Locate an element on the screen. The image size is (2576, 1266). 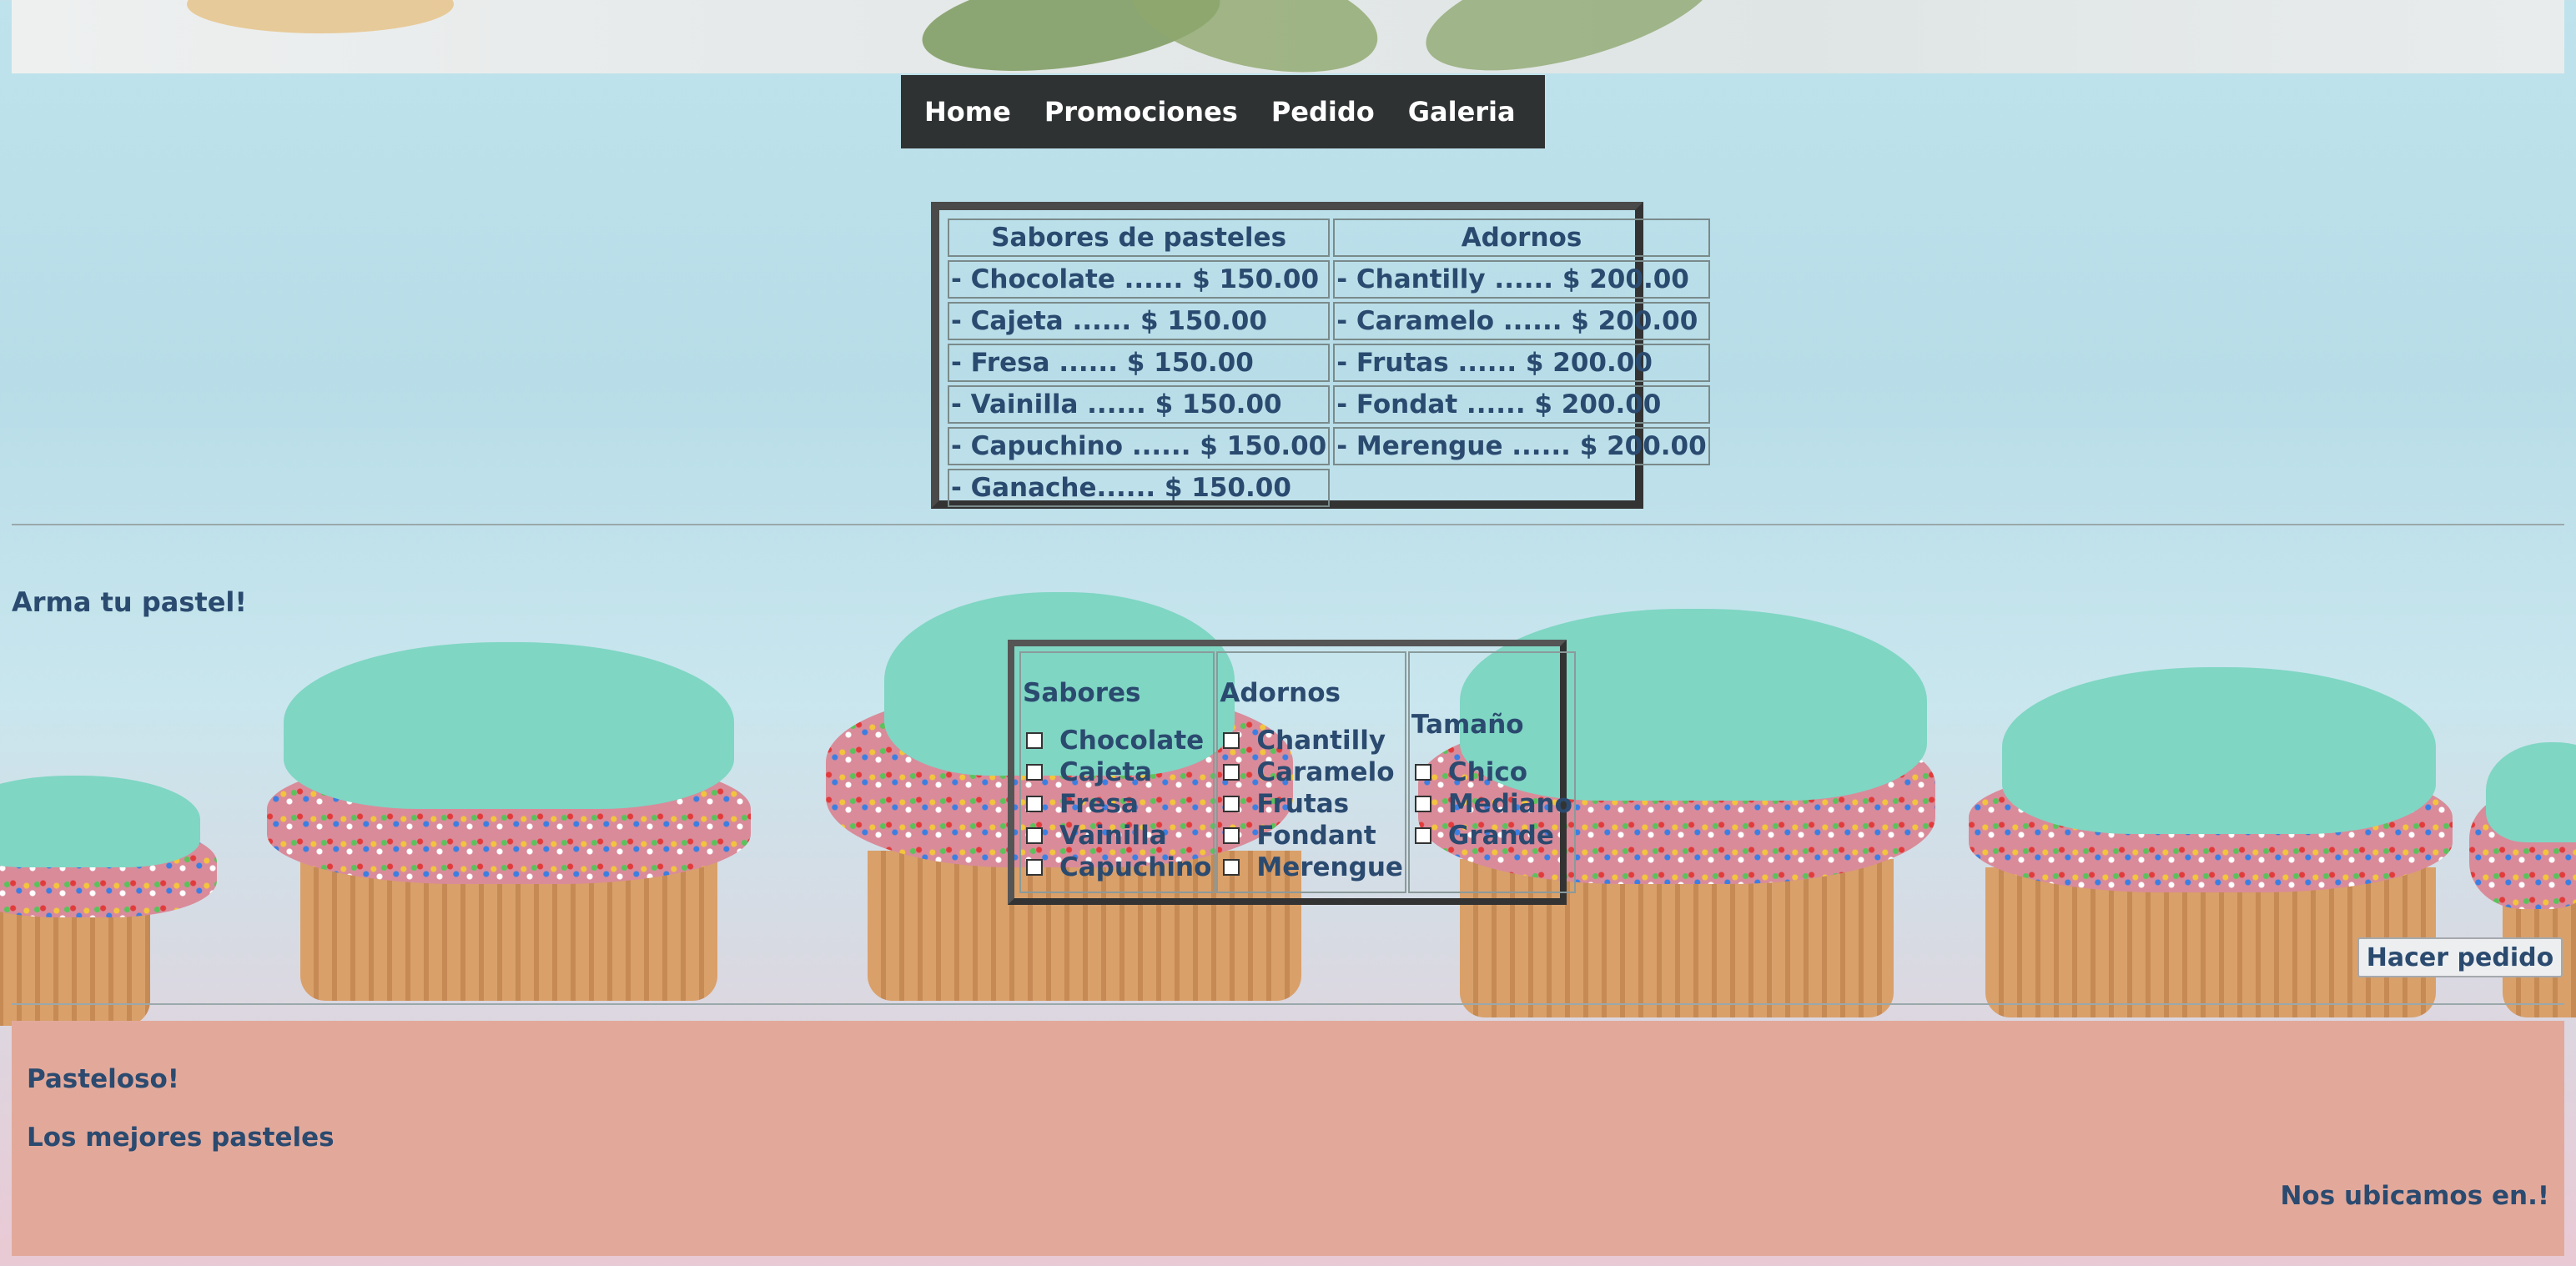
price-table-header-row: Sabores de pasteles Adornos is located at coordinates (1329, 238).